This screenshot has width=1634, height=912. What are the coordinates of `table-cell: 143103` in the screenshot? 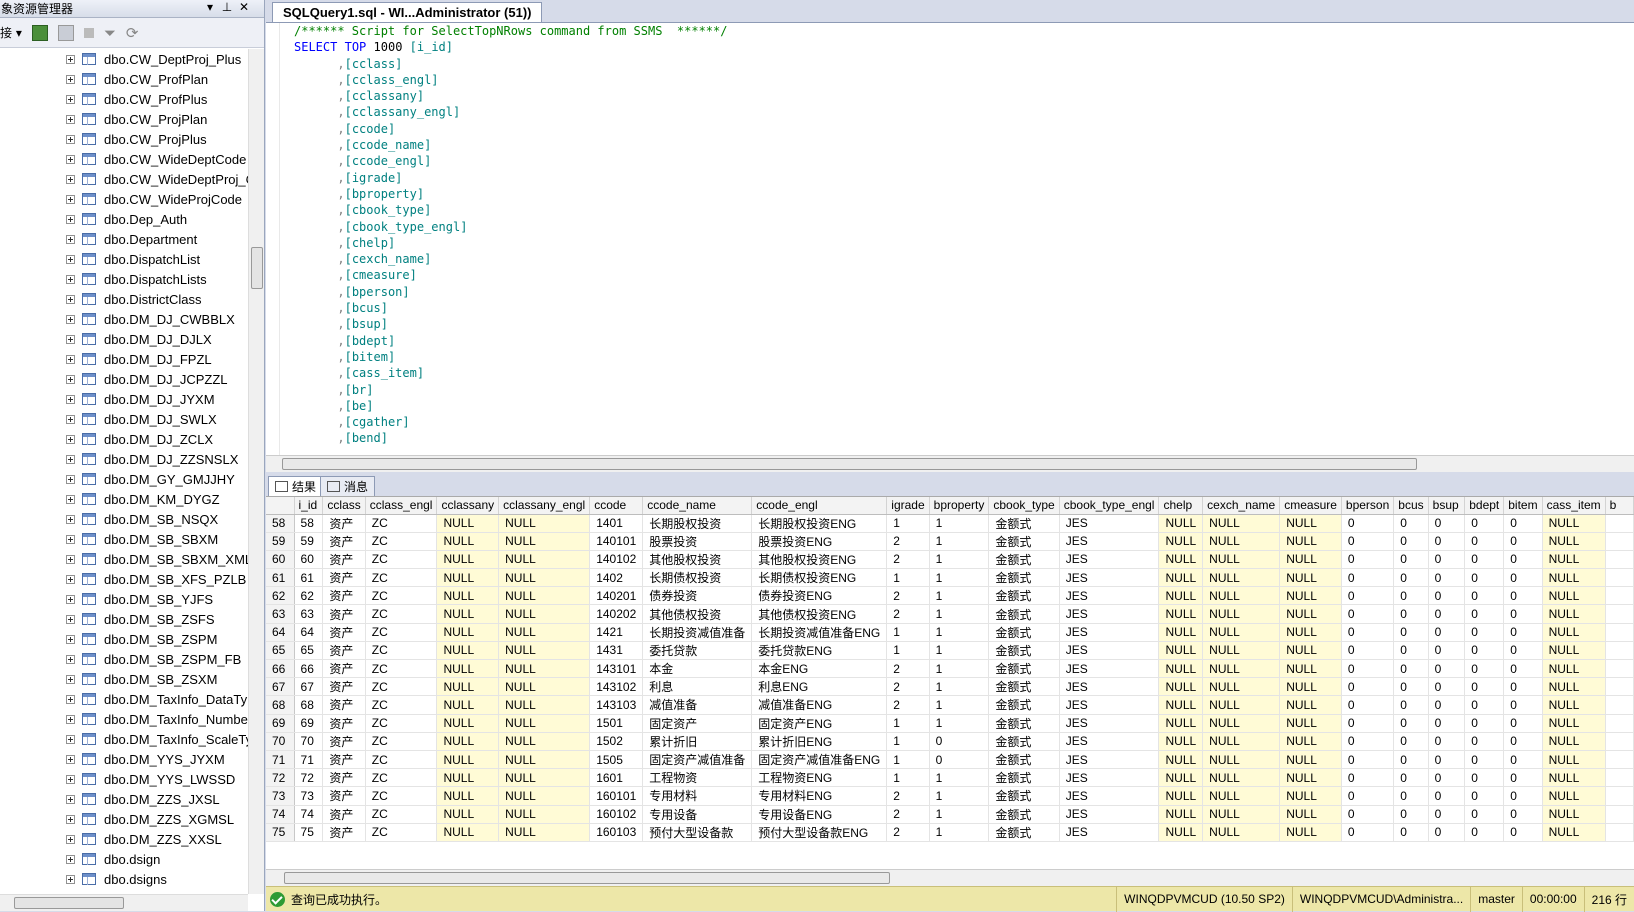 It's located at (616, 705).